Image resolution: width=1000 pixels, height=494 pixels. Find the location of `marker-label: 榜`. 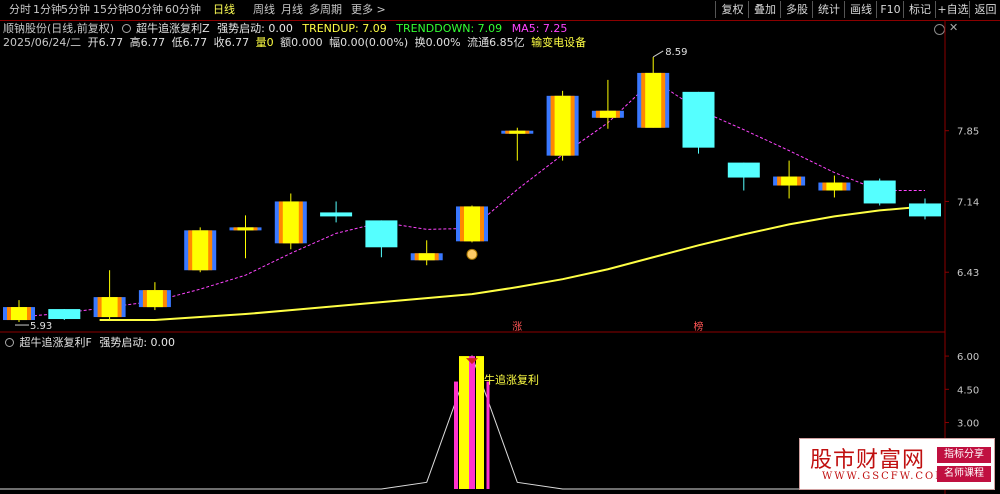

marker-label: 榜 is located at coordinates (699, 326).